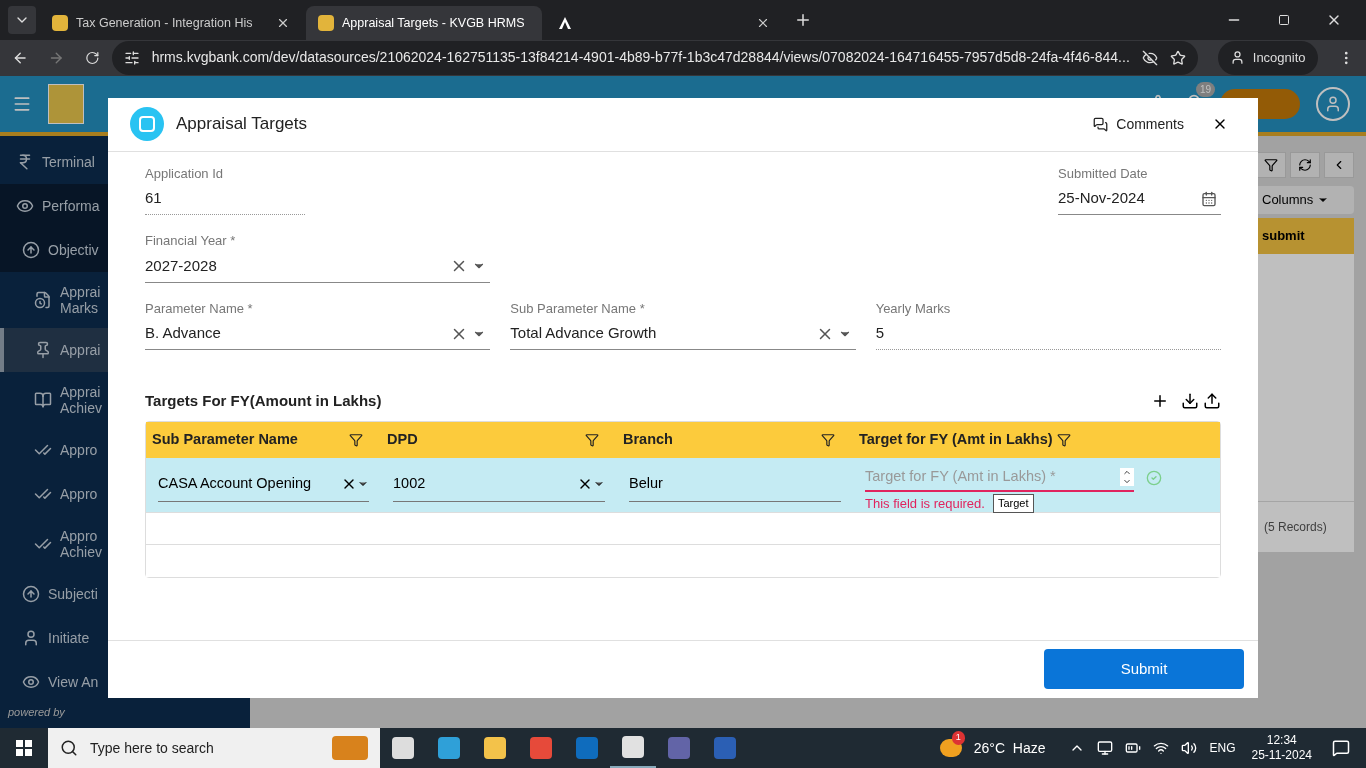  Describe the element at coordinates (1013, 503) in the screenshot. I see `tooltip: Target` at that location.